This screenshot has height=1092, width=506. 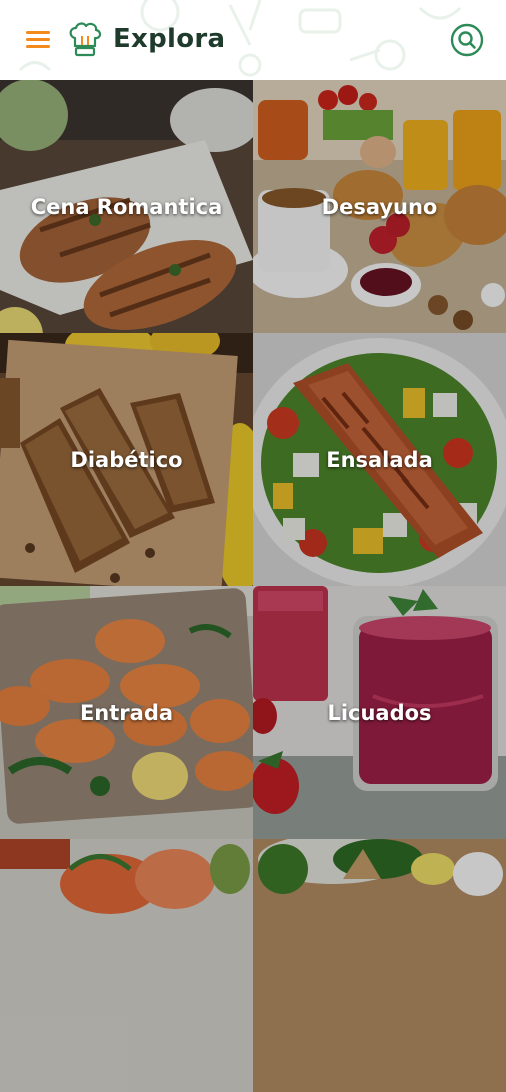 I want to click on menu-button, so click(x=38, y=39).